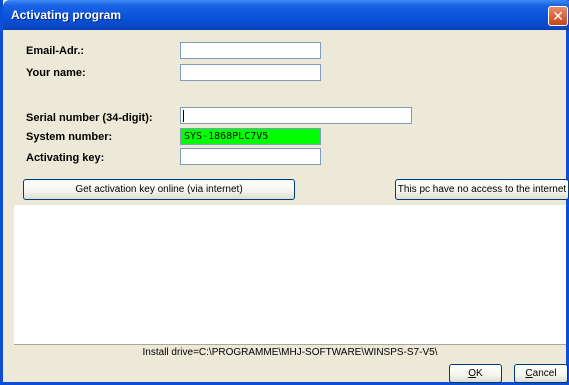  Describe the element at coordinates (286, 15) in the screenshot. I see `title-bar: Activating program ✕` at that location.